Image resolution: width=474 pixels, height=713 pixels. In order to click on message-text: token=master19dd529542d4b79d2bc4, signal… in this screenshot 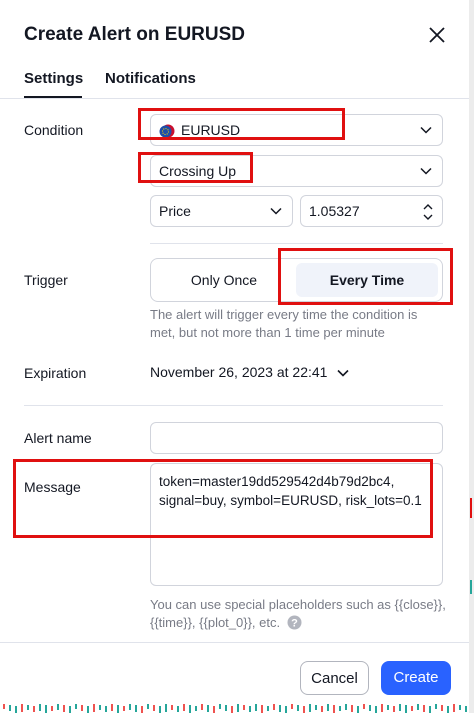, I will do `click(290, 491)`.